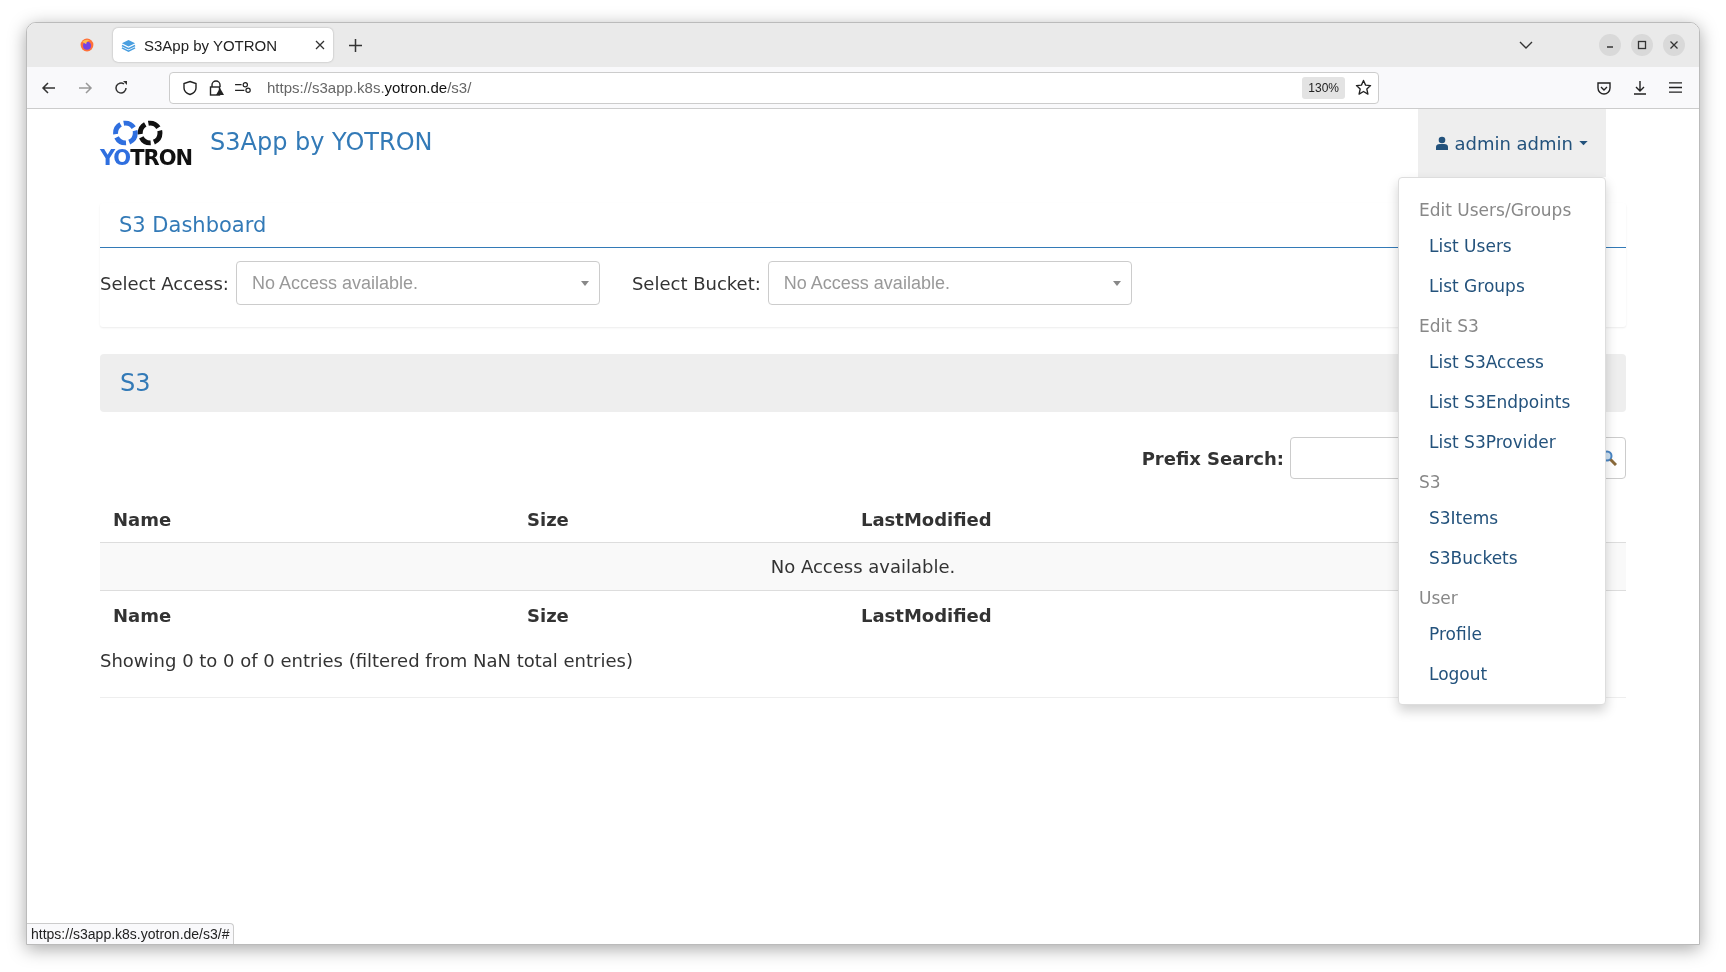 The image size is (1726, 972). I want to click on filter-label: Select Access:, so click(164, 283).